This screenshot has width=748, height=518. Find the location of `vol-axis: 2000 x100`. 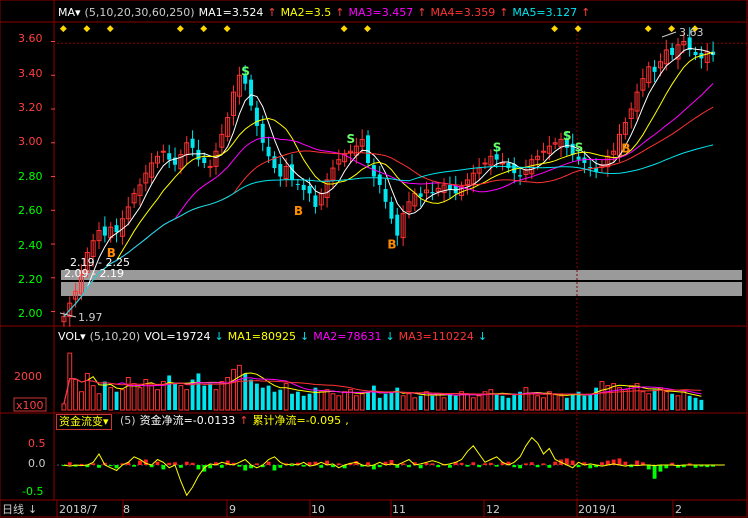

vol-axis: 2000 x100 is located at coordinates (30, 391).